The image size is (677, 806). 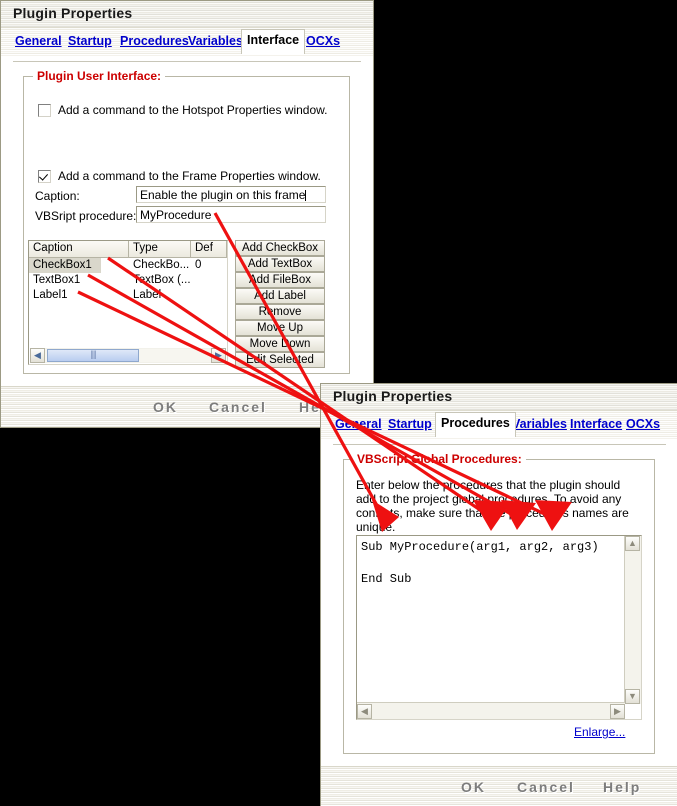 I want to click on listview-column-type: Type, so click(x=160, y=249).